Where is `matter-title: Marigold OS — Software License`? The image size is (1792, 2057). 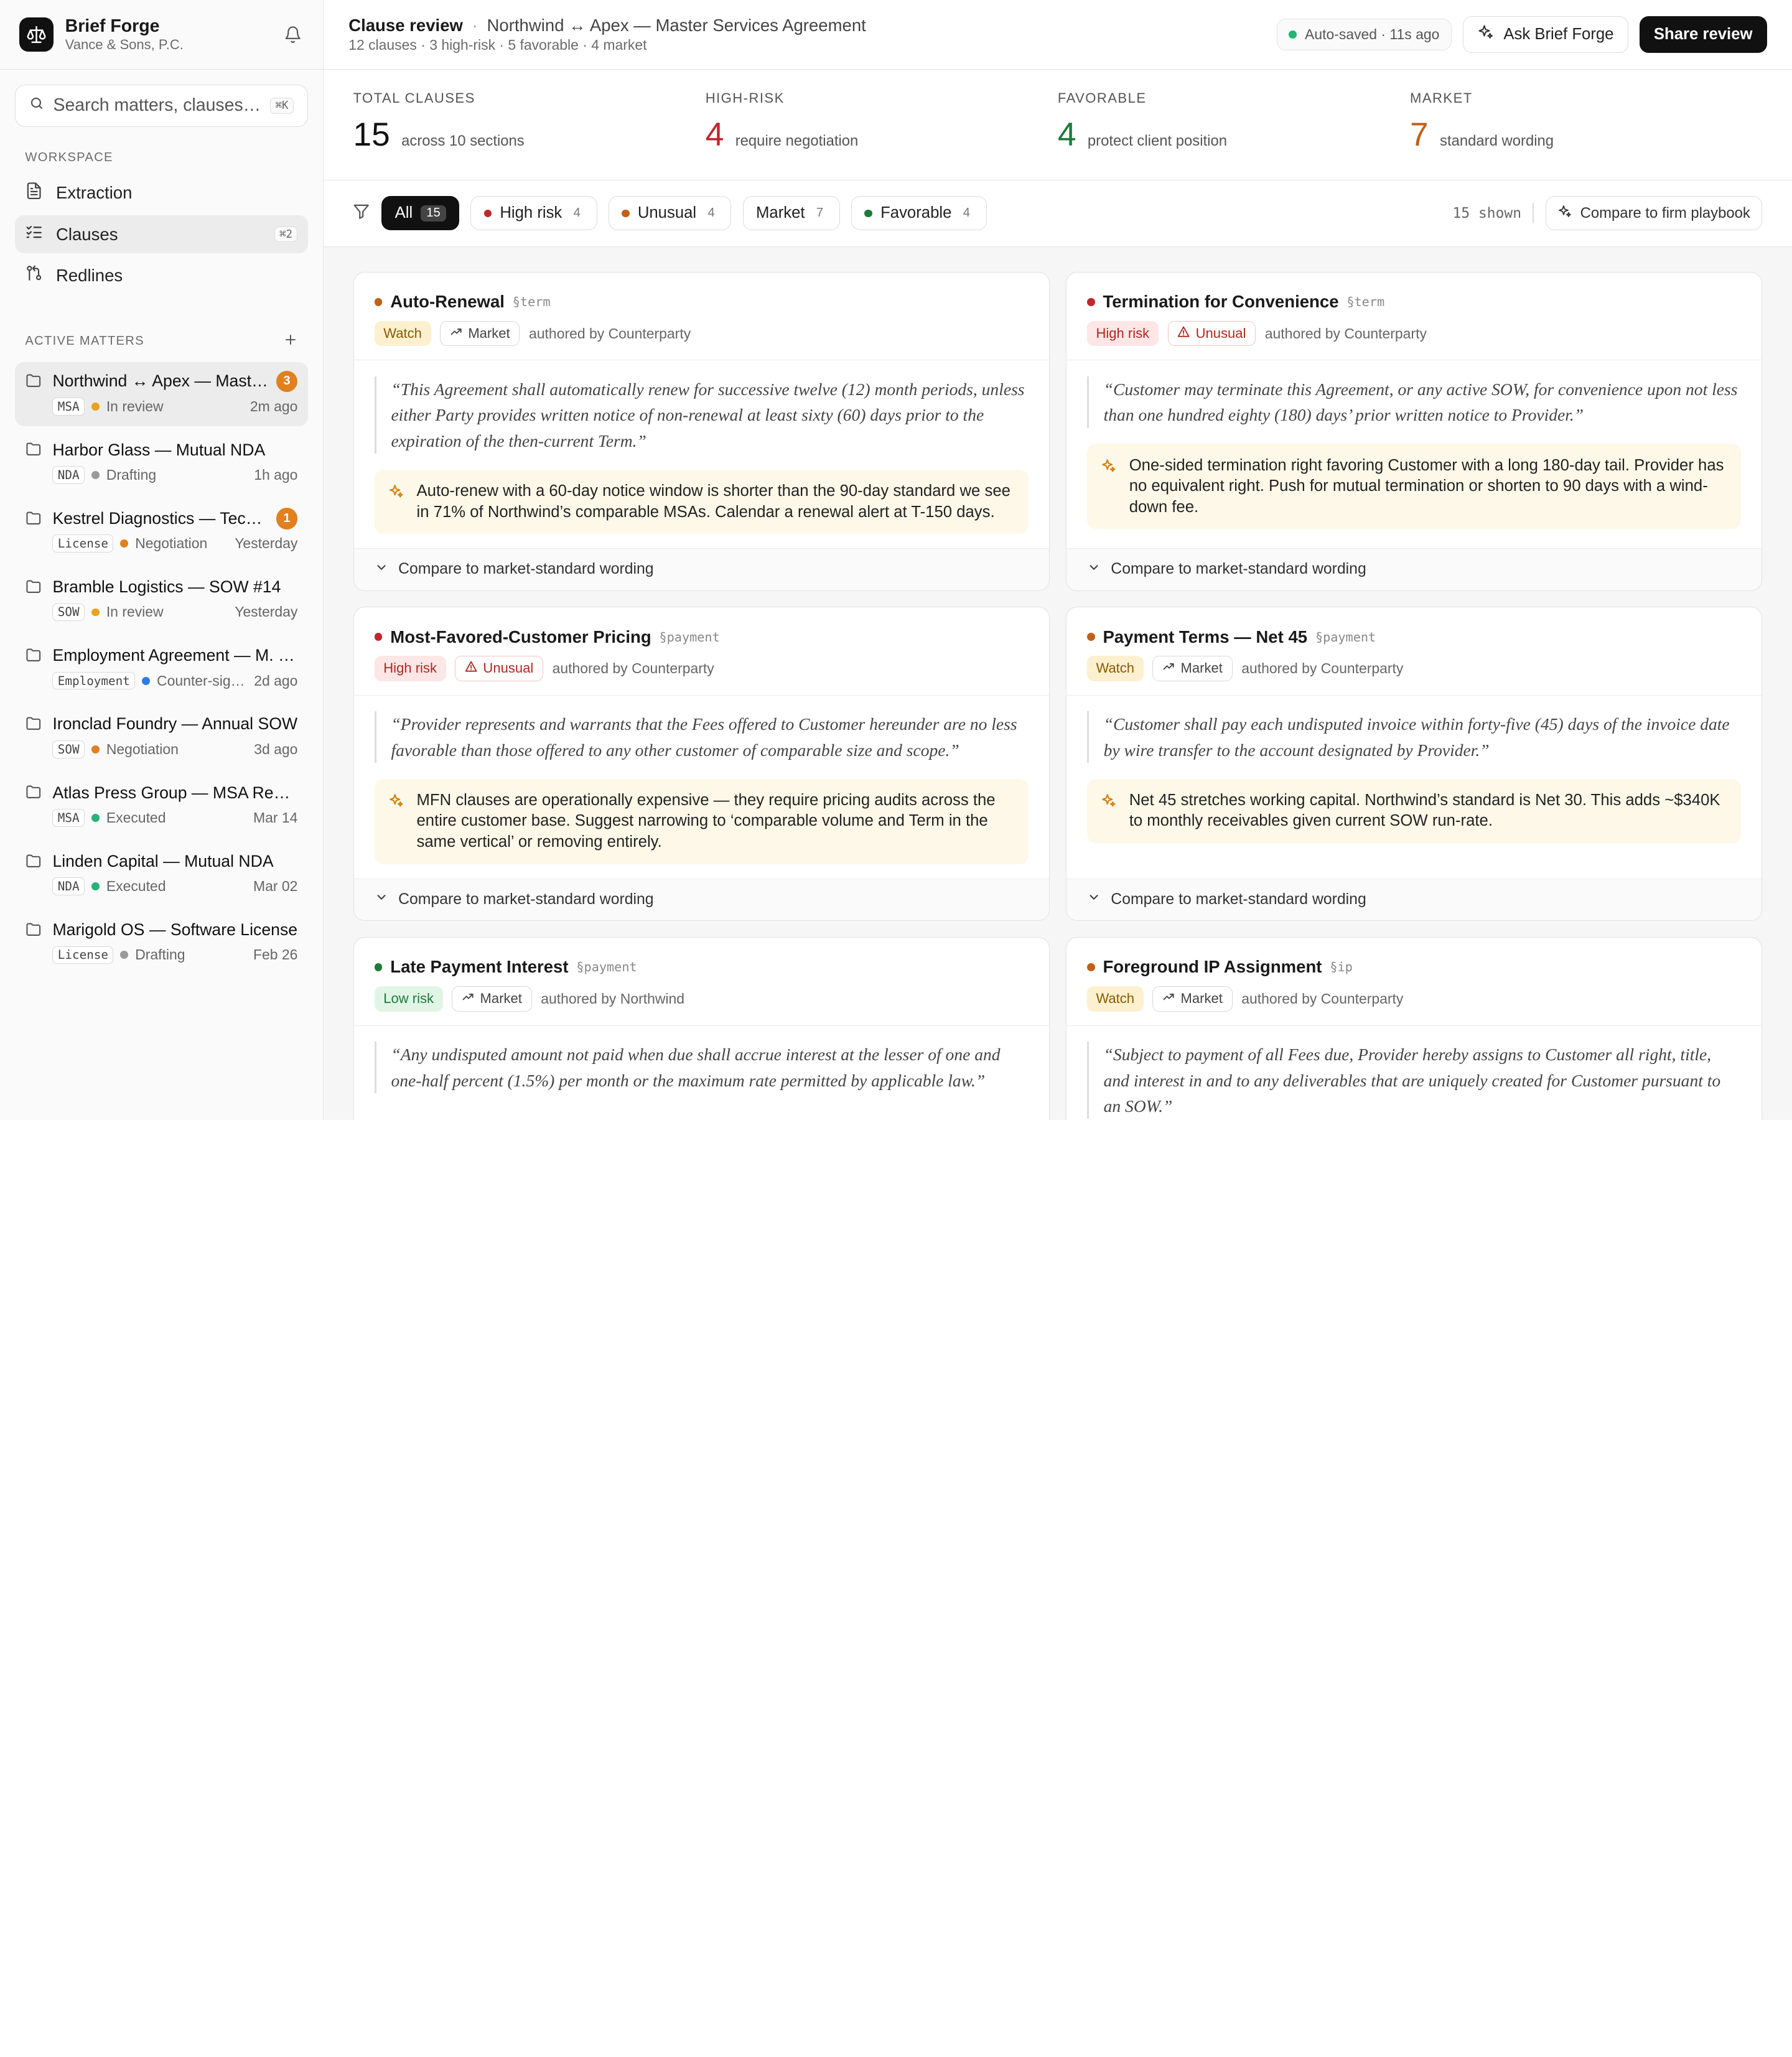
matter-title: Marigold OS — Software License is located at coordinates (175, 929).